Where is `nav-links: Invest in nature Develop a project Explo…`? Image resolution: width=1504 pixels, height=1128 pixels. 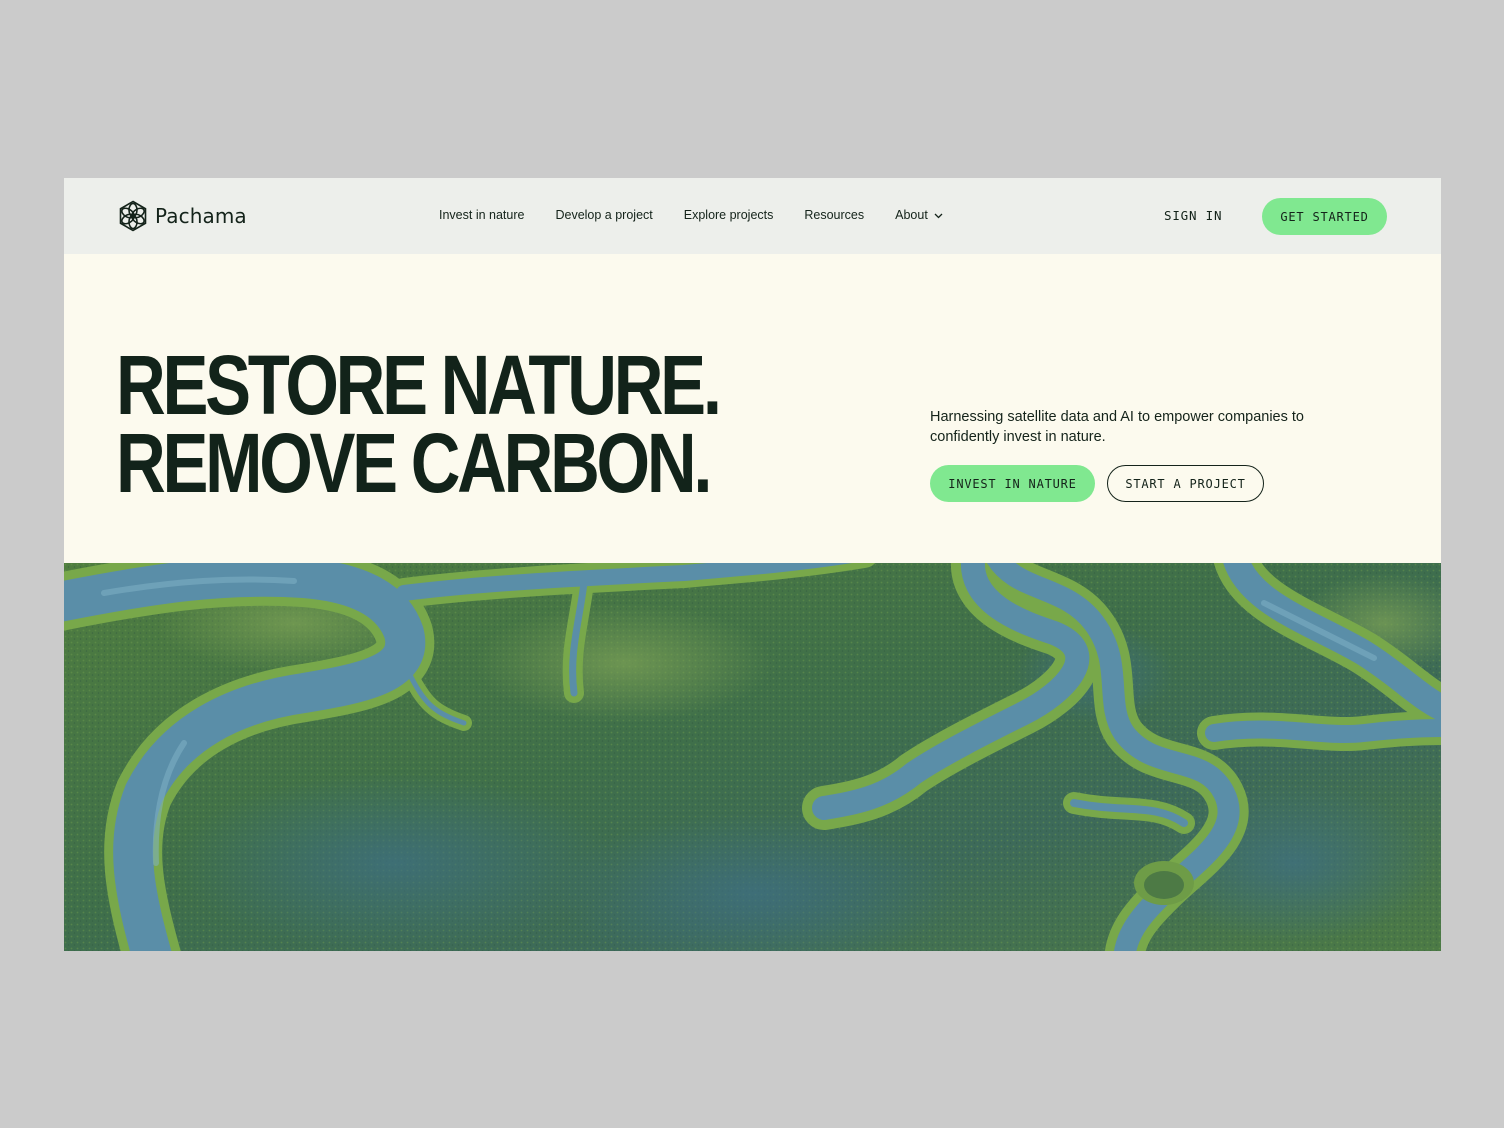
nav-links: Invest in nature Develop a project Explo… is located at coordinates (691, 215).